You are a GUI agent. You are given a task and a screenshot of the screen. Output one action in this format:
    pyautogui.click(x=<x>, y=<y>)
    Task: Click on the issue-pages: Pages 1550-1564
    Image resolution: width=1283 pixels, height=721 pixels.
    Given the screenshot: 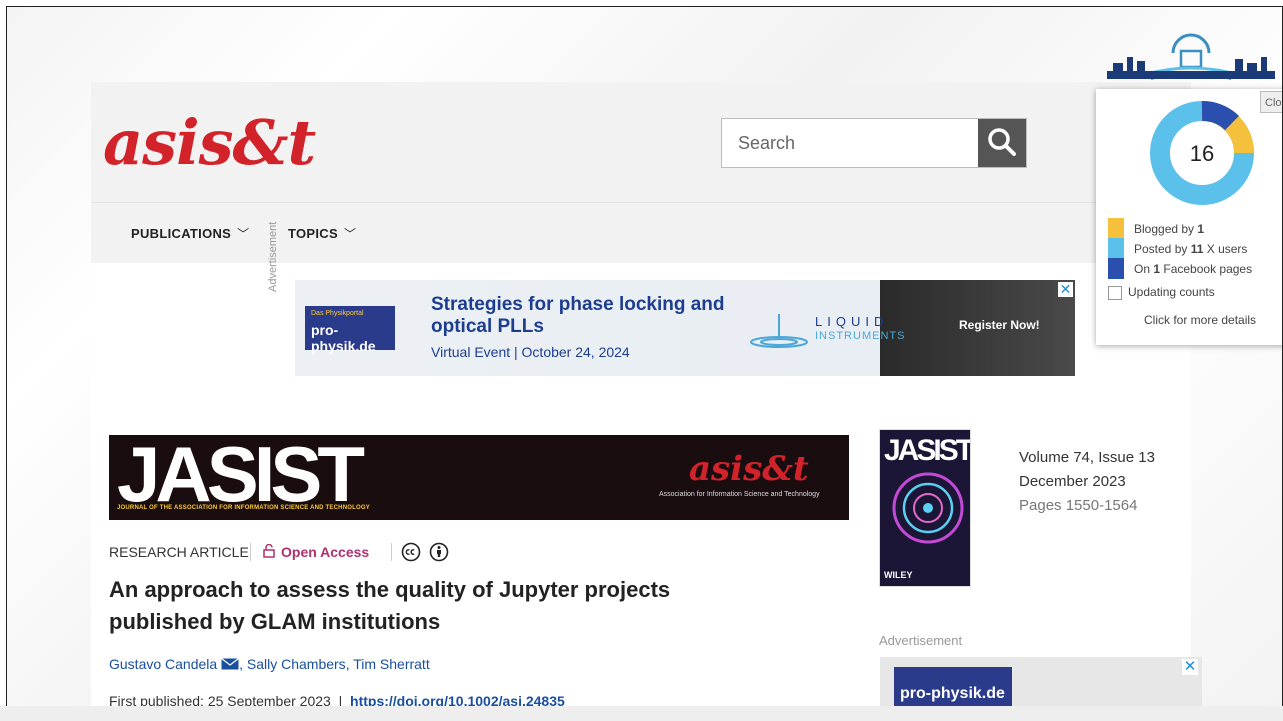 What is the action you would take?
    pyautogui.click(x=1078, y=505)
    